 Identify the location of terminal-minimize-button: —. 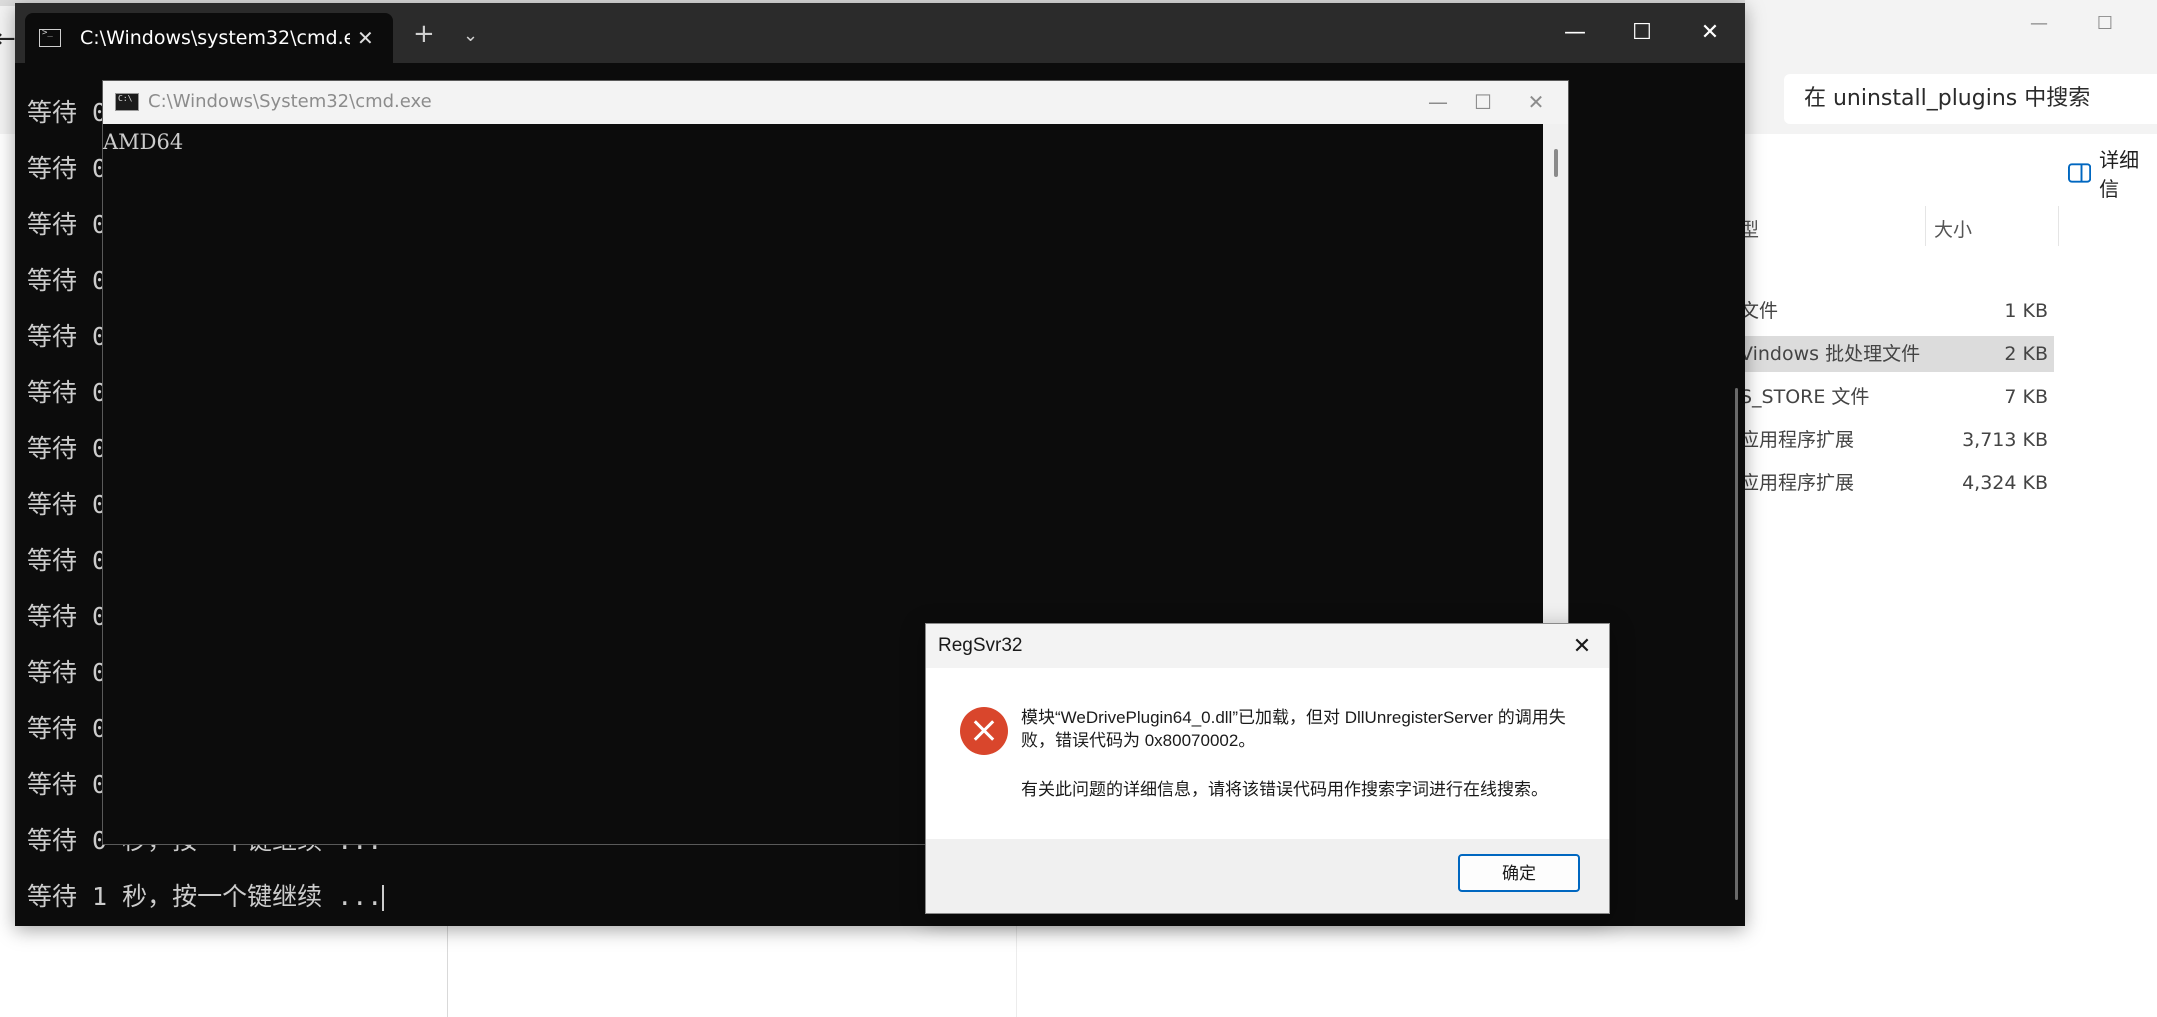
(1575, 33).